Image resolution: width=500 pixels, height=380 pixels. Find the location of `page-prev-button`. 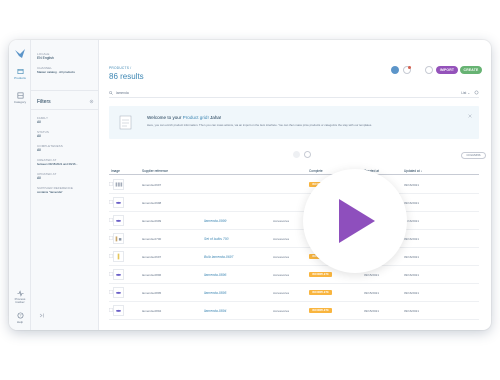

page-prev-button is located at coordinates (296, 154).